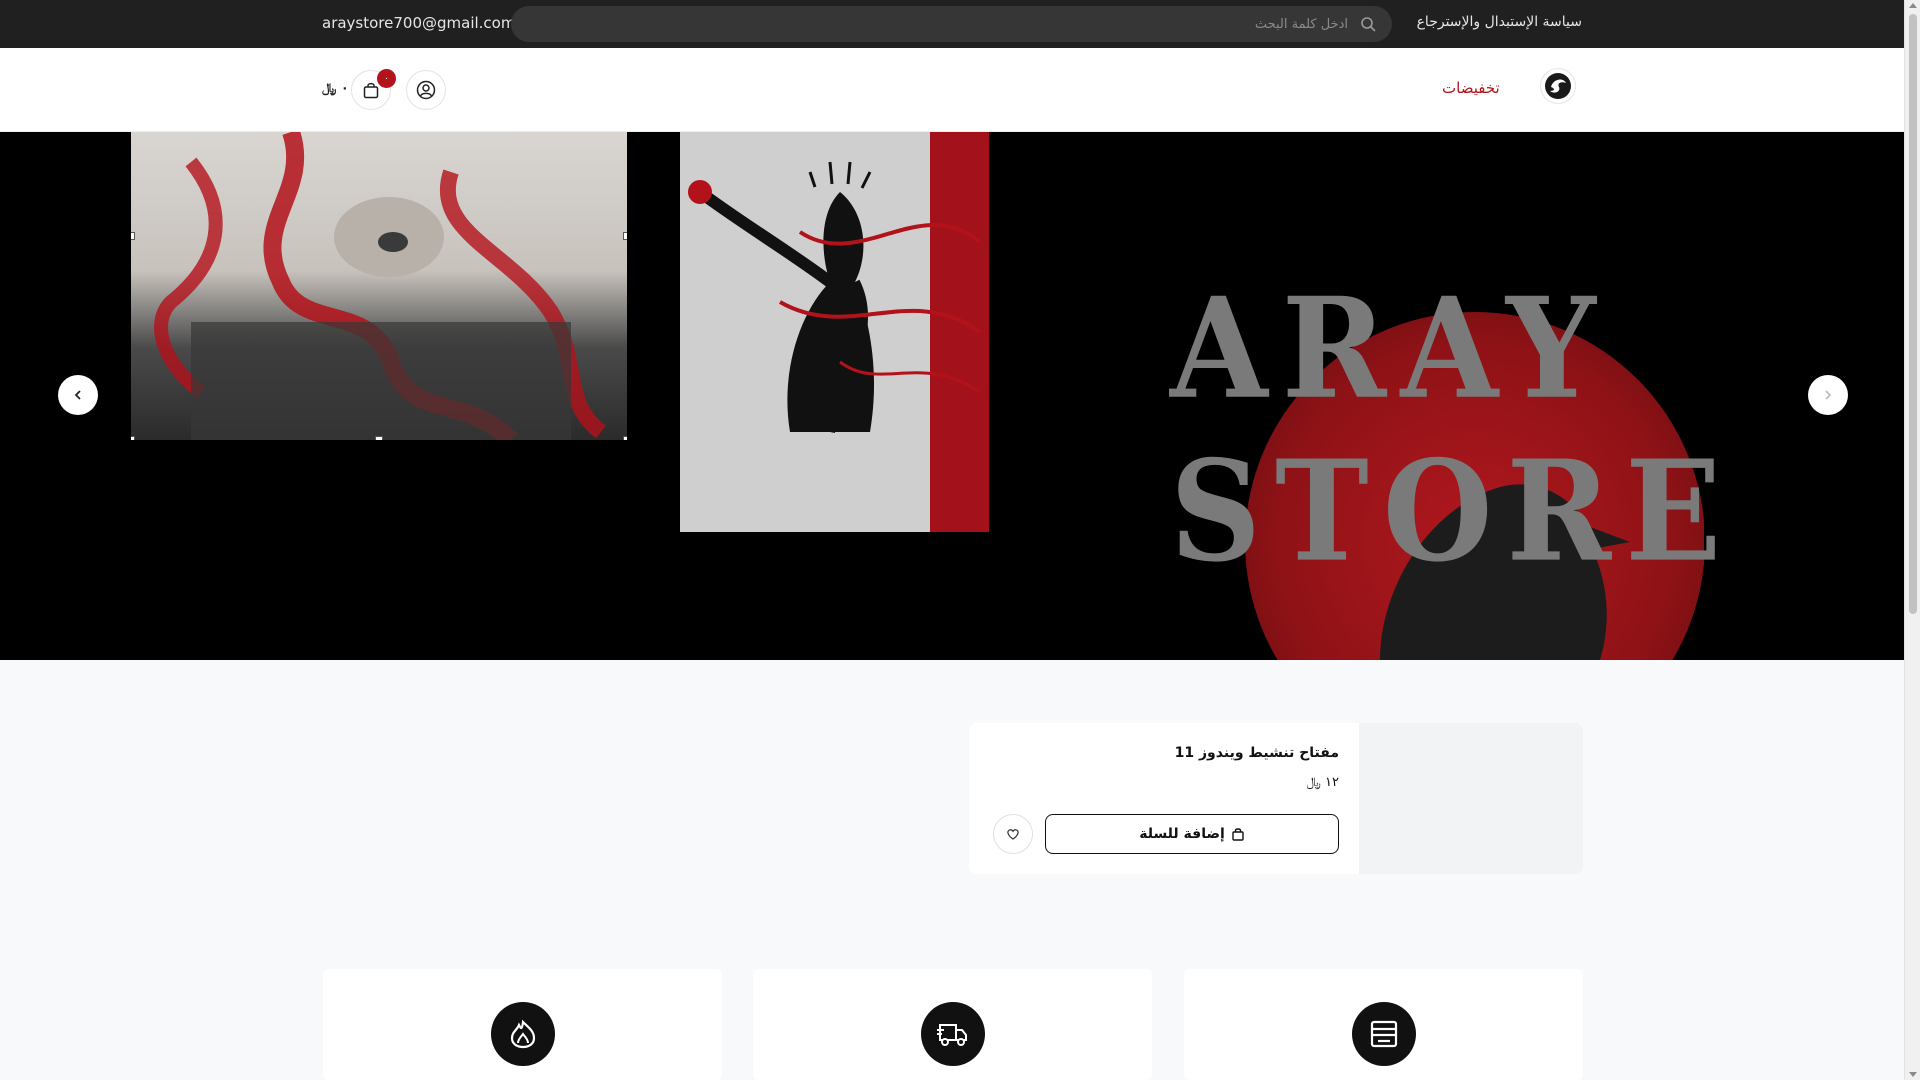 This screenshot has height=1080, width=1920. Describe the element at coordinates (1913, 5) in the screenshot. I see `scroll-up-icon` at that location.